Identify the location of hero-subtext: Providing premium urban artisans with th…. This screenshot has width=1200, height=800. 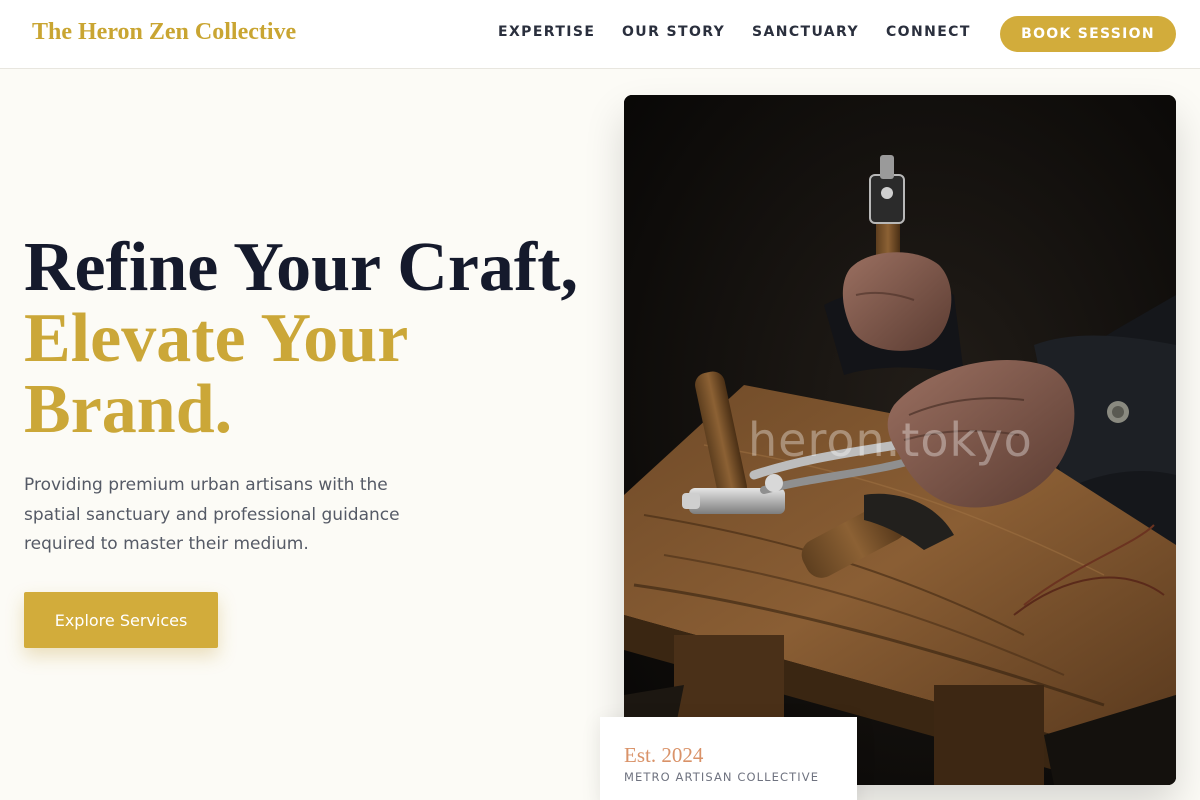
(212, 514).